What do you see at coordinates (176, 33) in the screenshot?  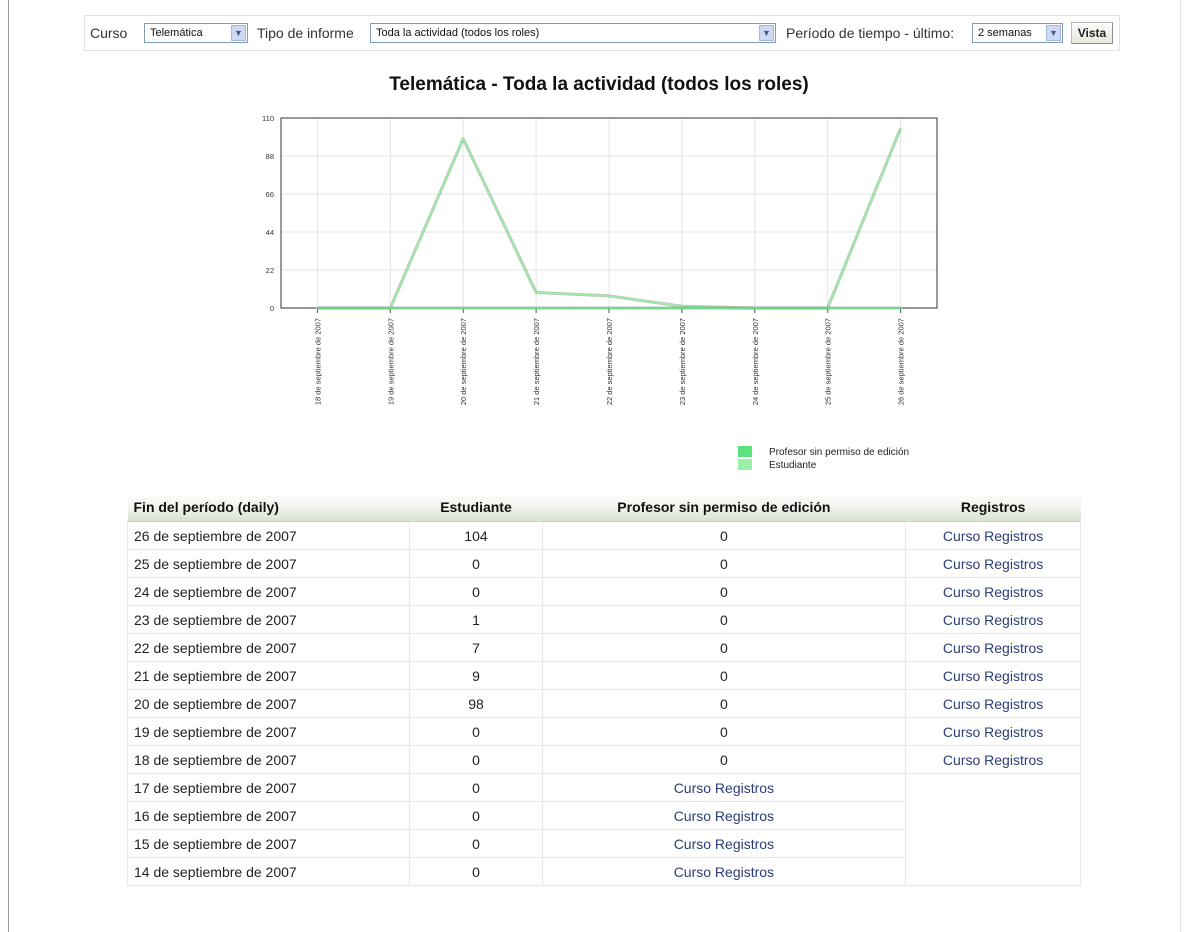 I see `course-select-value: Telemática` at bounding box center [176, 33].